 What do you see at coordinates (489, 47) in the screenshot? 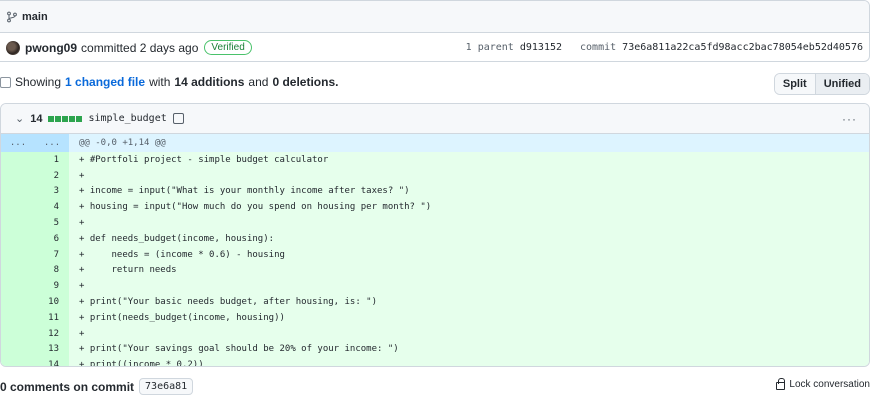
I see `parent-text: 1 parent` at bounding box center [489, 47].